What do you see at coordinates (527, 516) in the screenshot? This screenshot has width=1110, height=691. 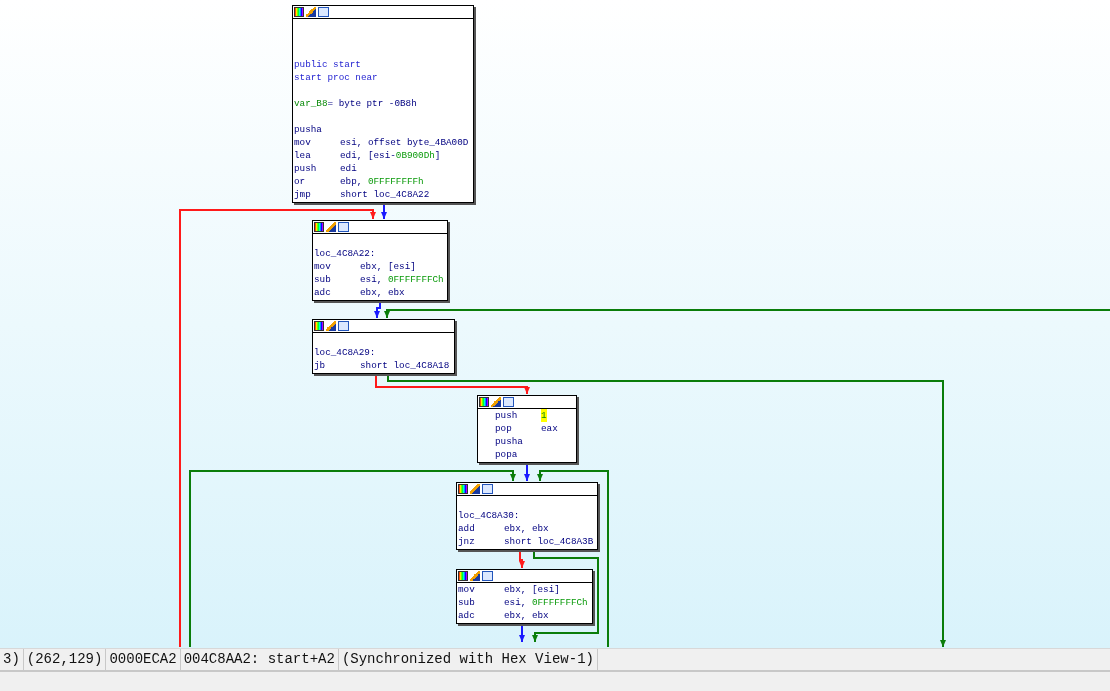 I see `code-block: loc_4C8A30: add ebx, ebx jnz short loc_4C8A3B` at bounding box center [527, 516].